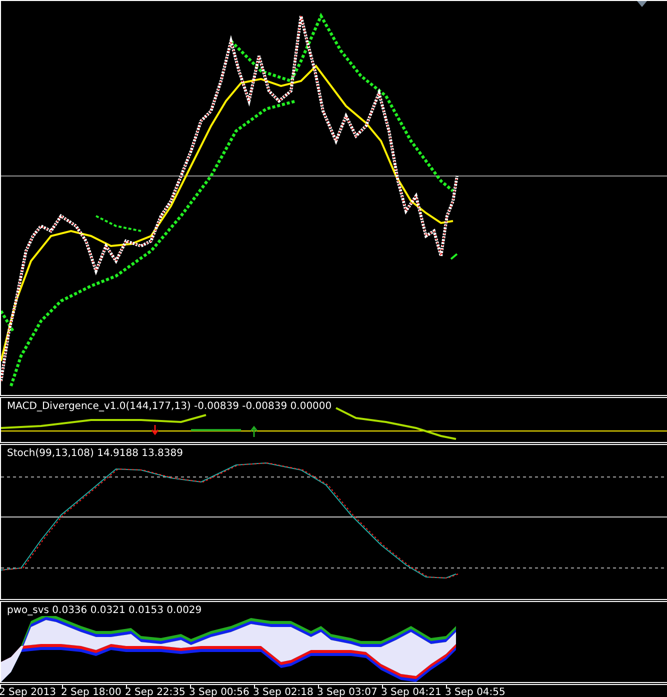 This screenshot has height=697, width=667. I want to click on time-axis-label: 3 Sep 00:56, so click(219, 692).